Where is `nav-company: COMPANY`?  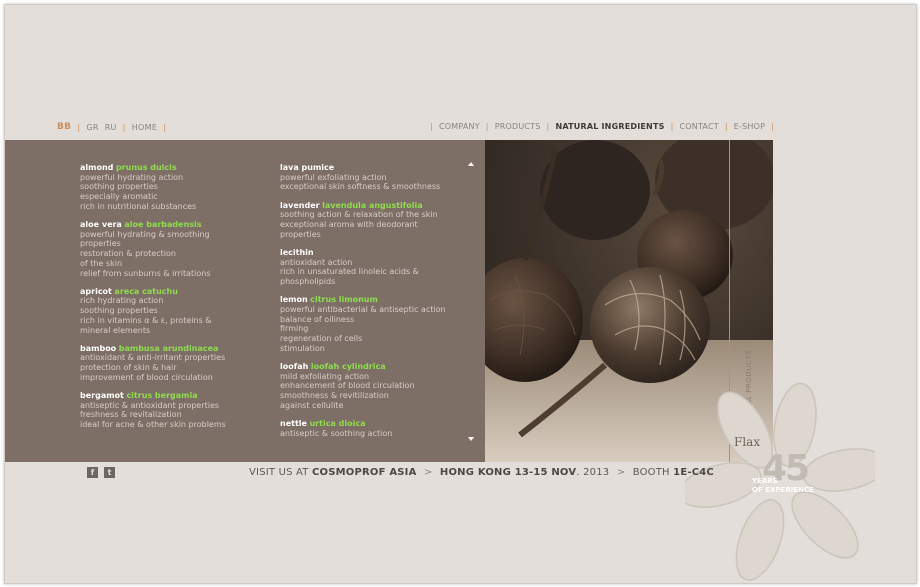 nav-company: COMPANY is located at coordinates (459, 126).